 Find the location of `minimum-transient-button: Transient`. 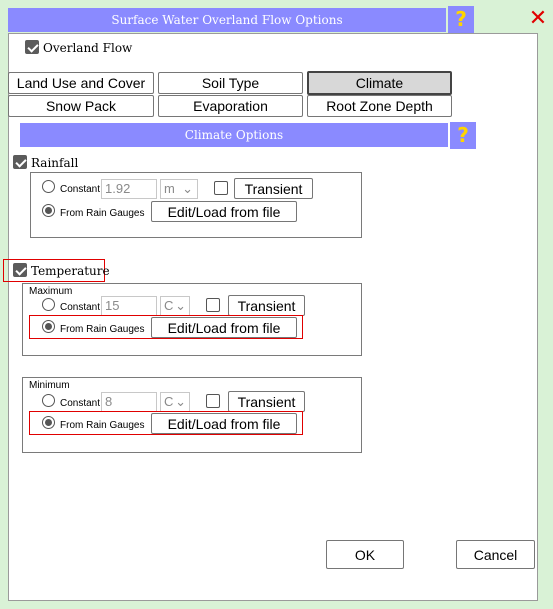

minimum-transient-button: Transient is located at coordinates (266, 401).